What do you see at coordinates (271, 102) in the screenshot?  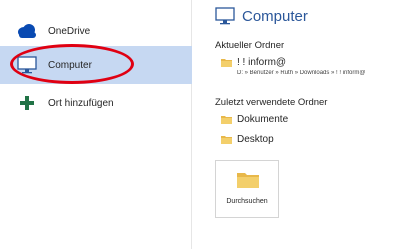 I see `recent-folders-heading: Zuletzt verwendete Ordner` at bounding box center [271, 102].